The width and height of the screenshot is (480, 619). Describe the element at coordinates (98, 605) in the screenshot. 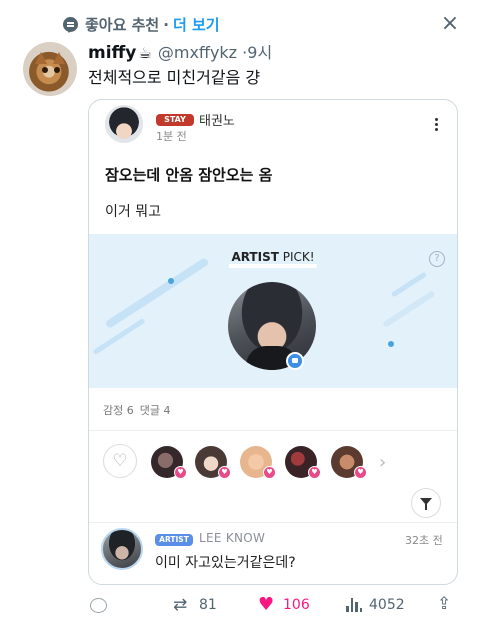

I see `reply-icon` at that location.